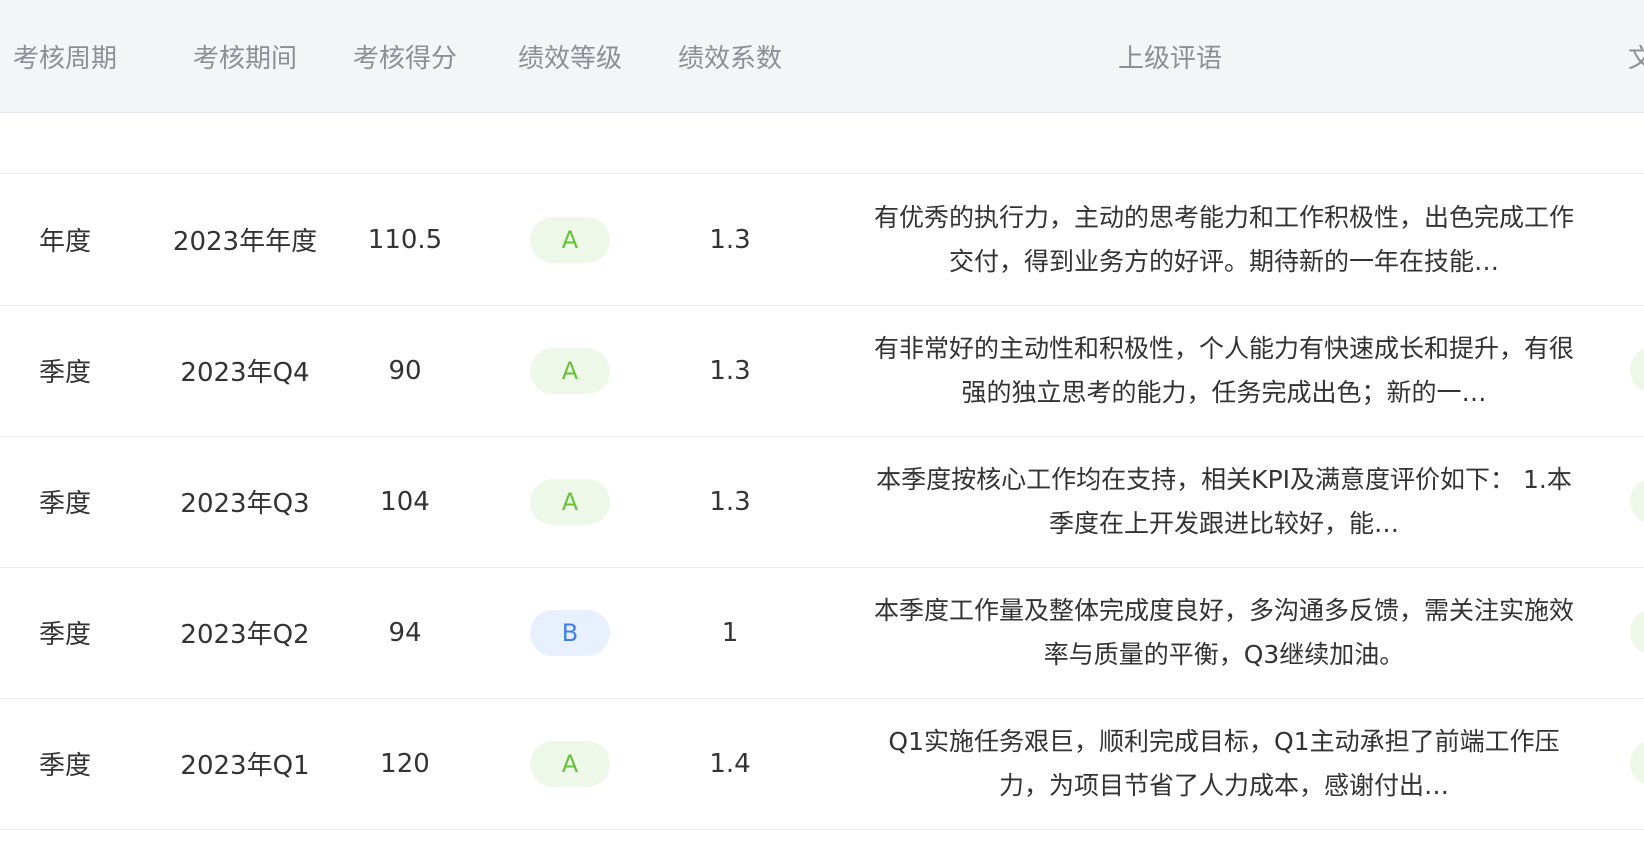 The image size is (1644, 850). What do you see at coordinates (64, 242) in the screenshot?
I see `cycle-cell: 年度` at bounding box center [64, 242].